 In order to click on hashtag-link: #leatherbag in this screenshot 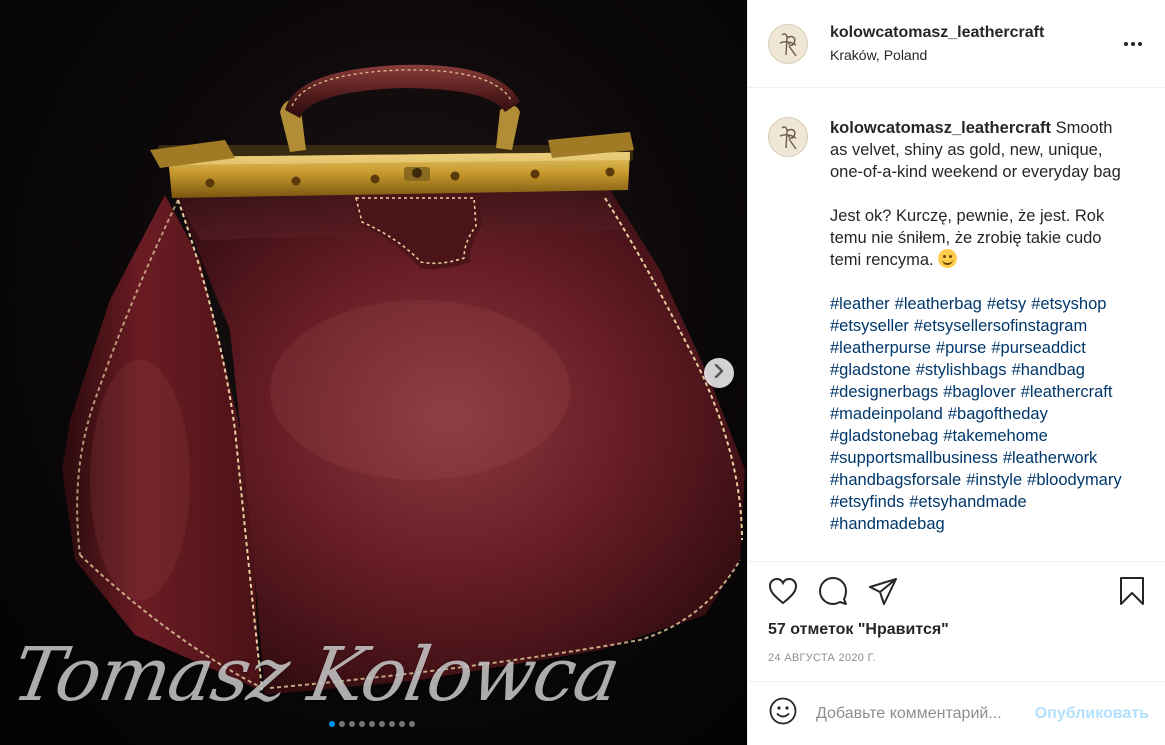, I will do `click(938, 304)`.